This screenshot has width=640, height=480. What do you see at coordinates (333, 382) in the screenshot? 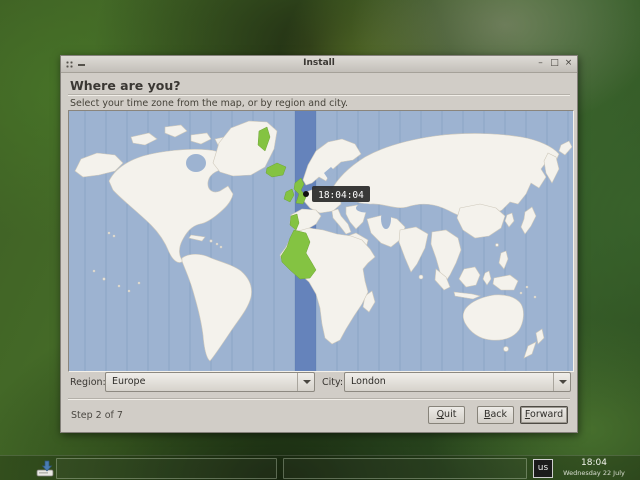
I see `city-label: City:` at bounding box center [333, 382].